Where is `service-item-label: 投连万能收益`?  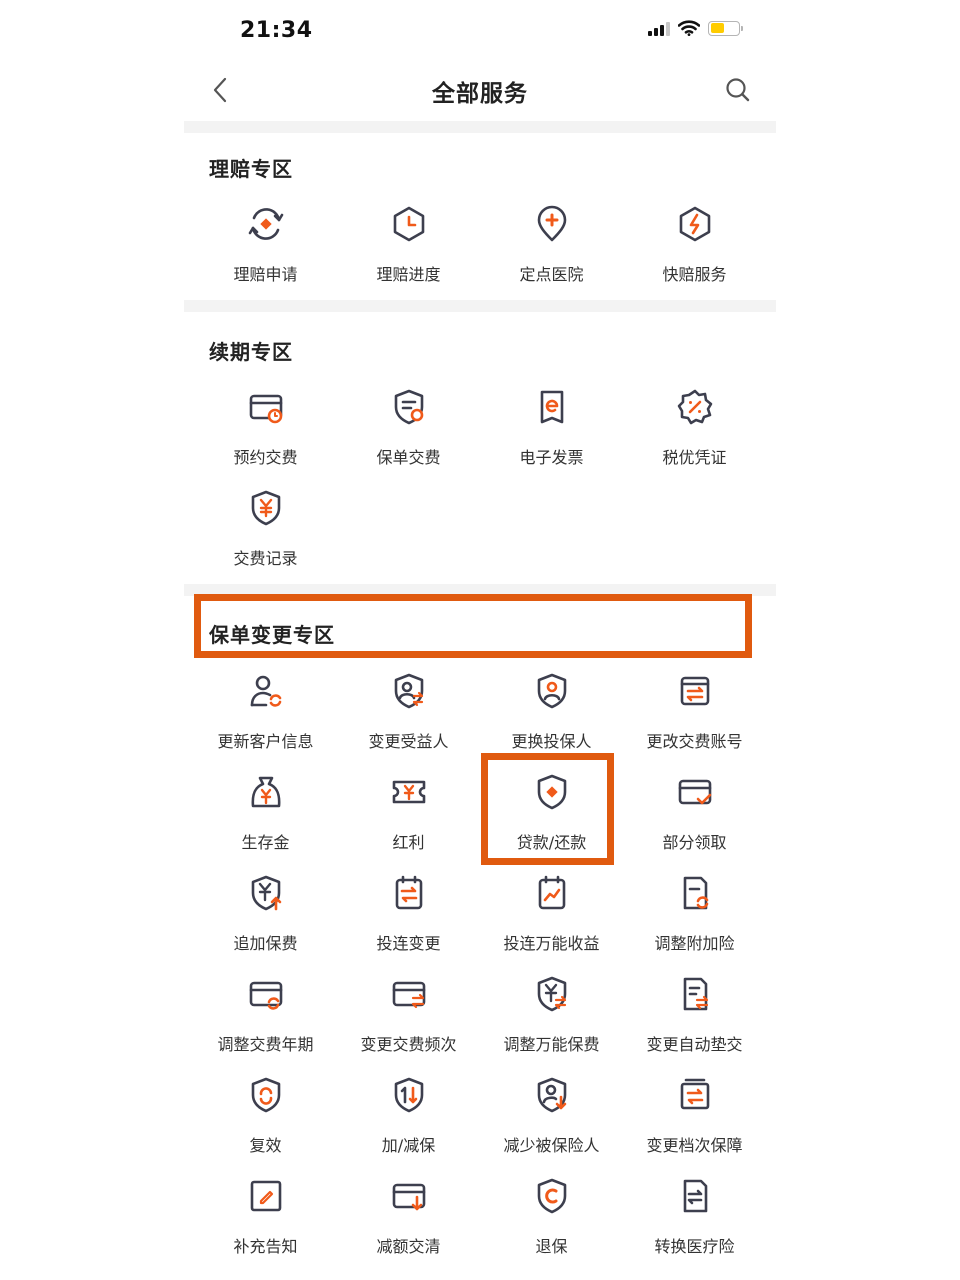
service-item-label: 投连万能收益 is located at coordinates (551, 943).